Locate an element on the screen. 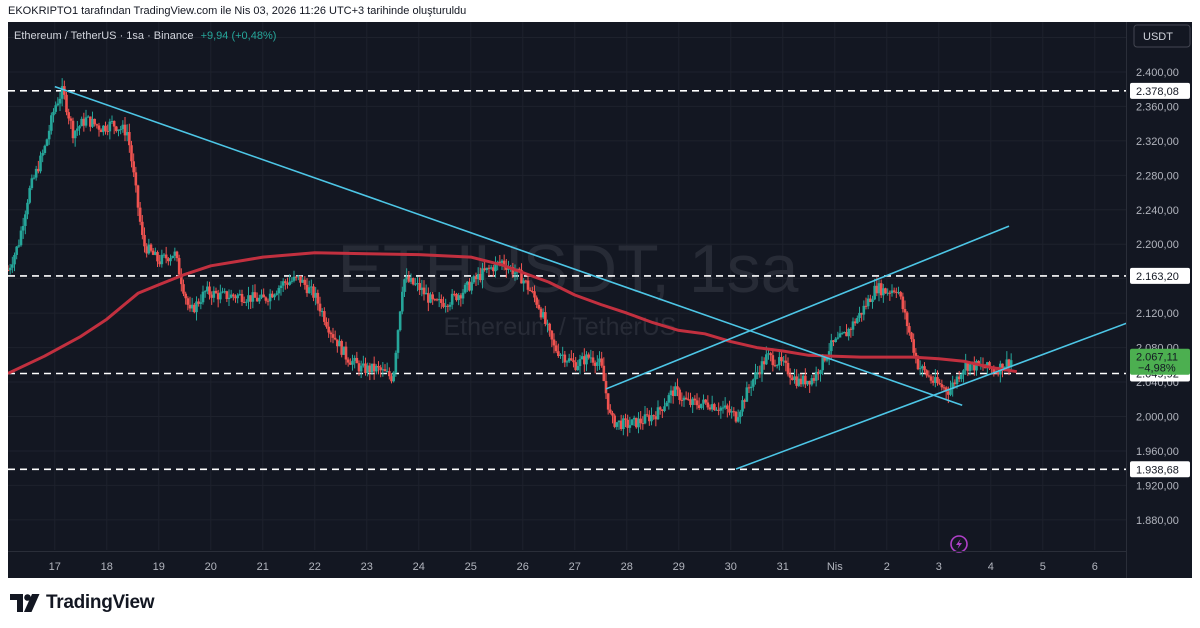  tradingview-logo: TradingView is located at coordinates (82, 603).